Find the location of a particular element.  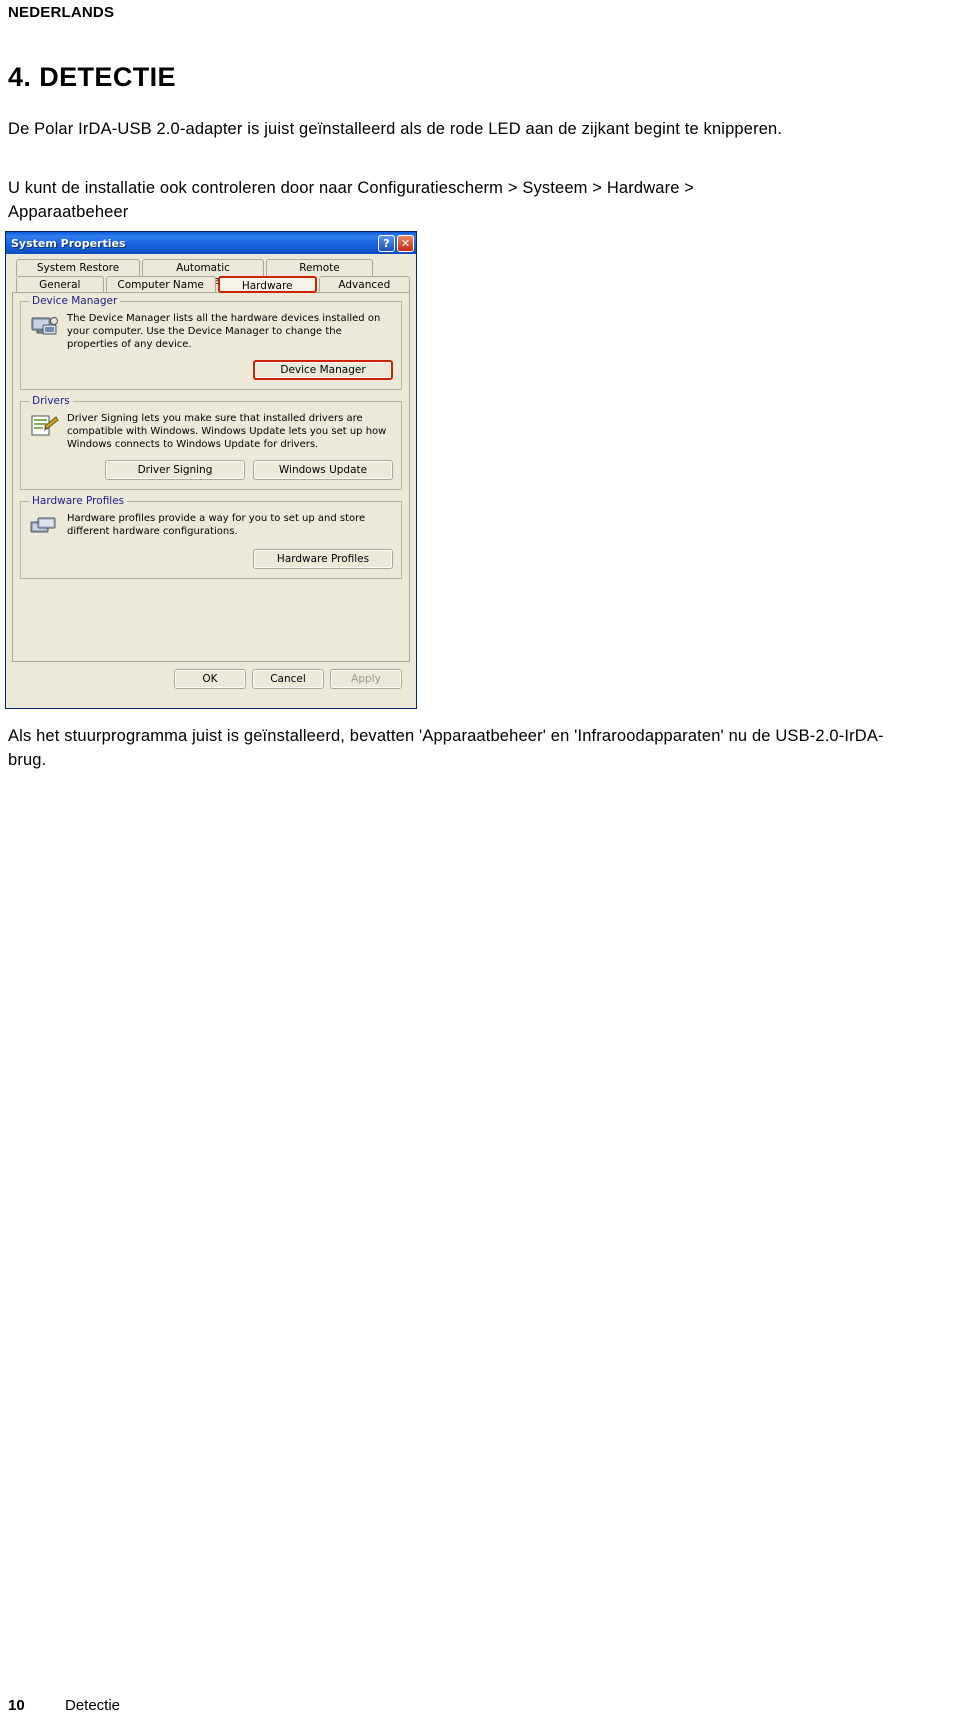

window-title: System Properties is located at coordinates (68, 243).